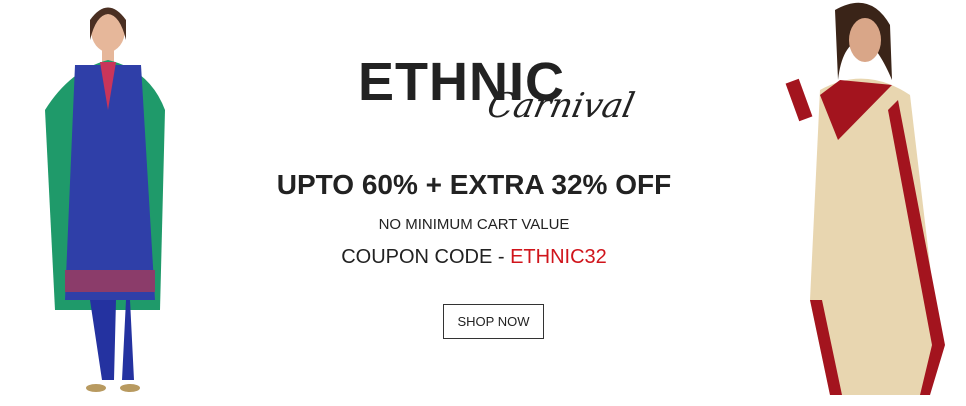 The image size is (966, 406). What do you see at coordinates (560, 106) in the screenshot?
I see `logo-carnival: Carnival` at bounding box center [560, 106].